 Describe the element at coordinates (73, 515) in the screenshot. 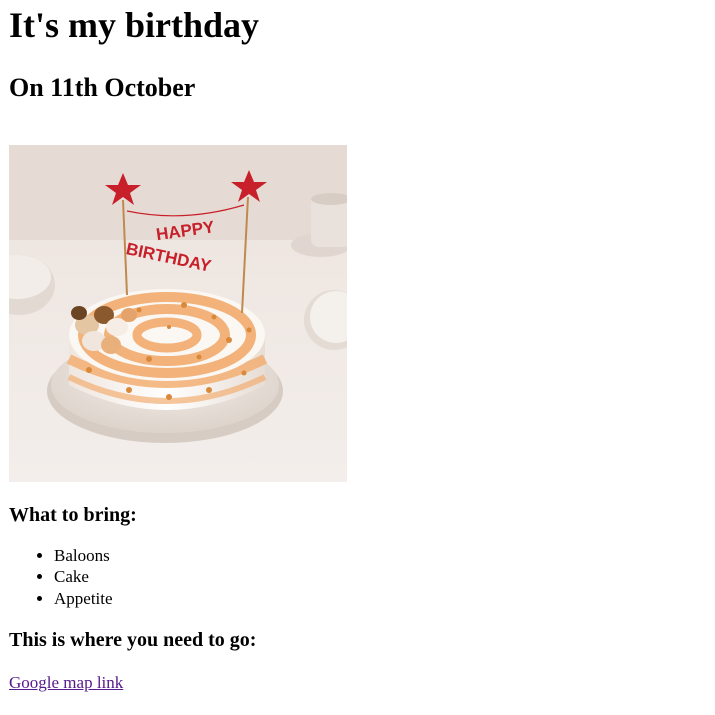

I see `bring-heading: What to bring:` at that location.